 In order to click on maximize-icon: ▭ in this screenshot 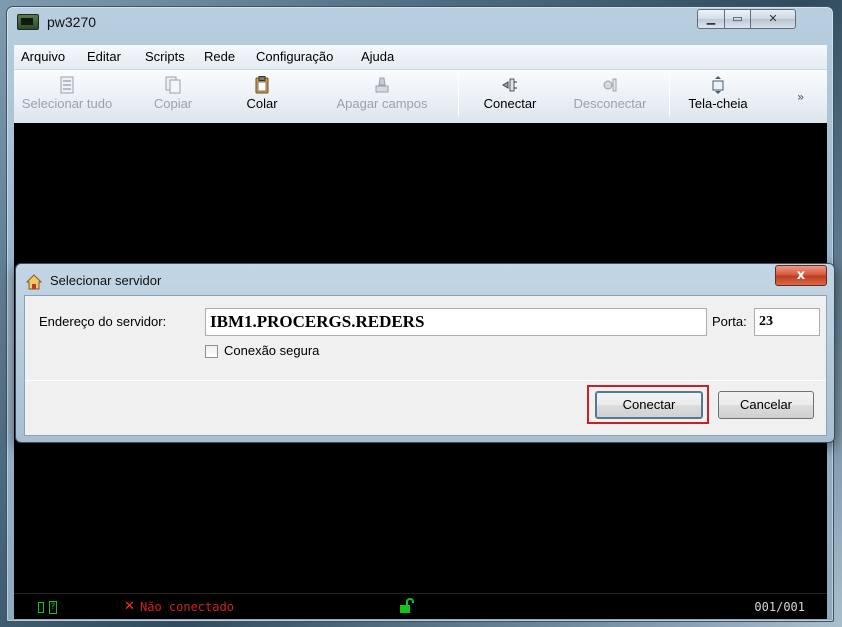, I will do `click(737, 18)`.